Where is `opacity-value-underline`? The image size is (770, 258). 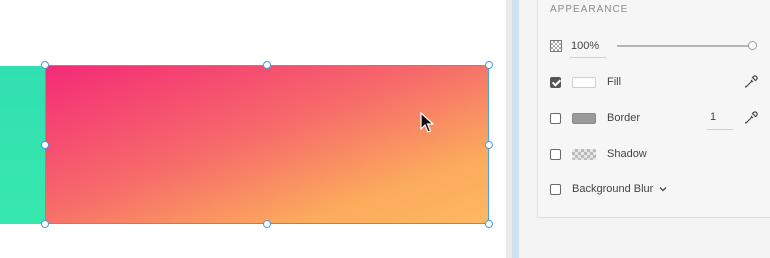
opacity-value-underline is located at coordinates (588, 57).